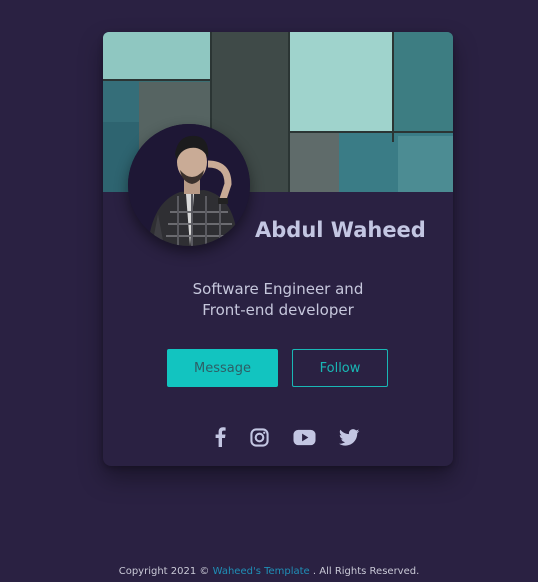  What do you see at coordinates (278, 438) in the screenshot?
I see `social-links` at bounding box center [278, 438].